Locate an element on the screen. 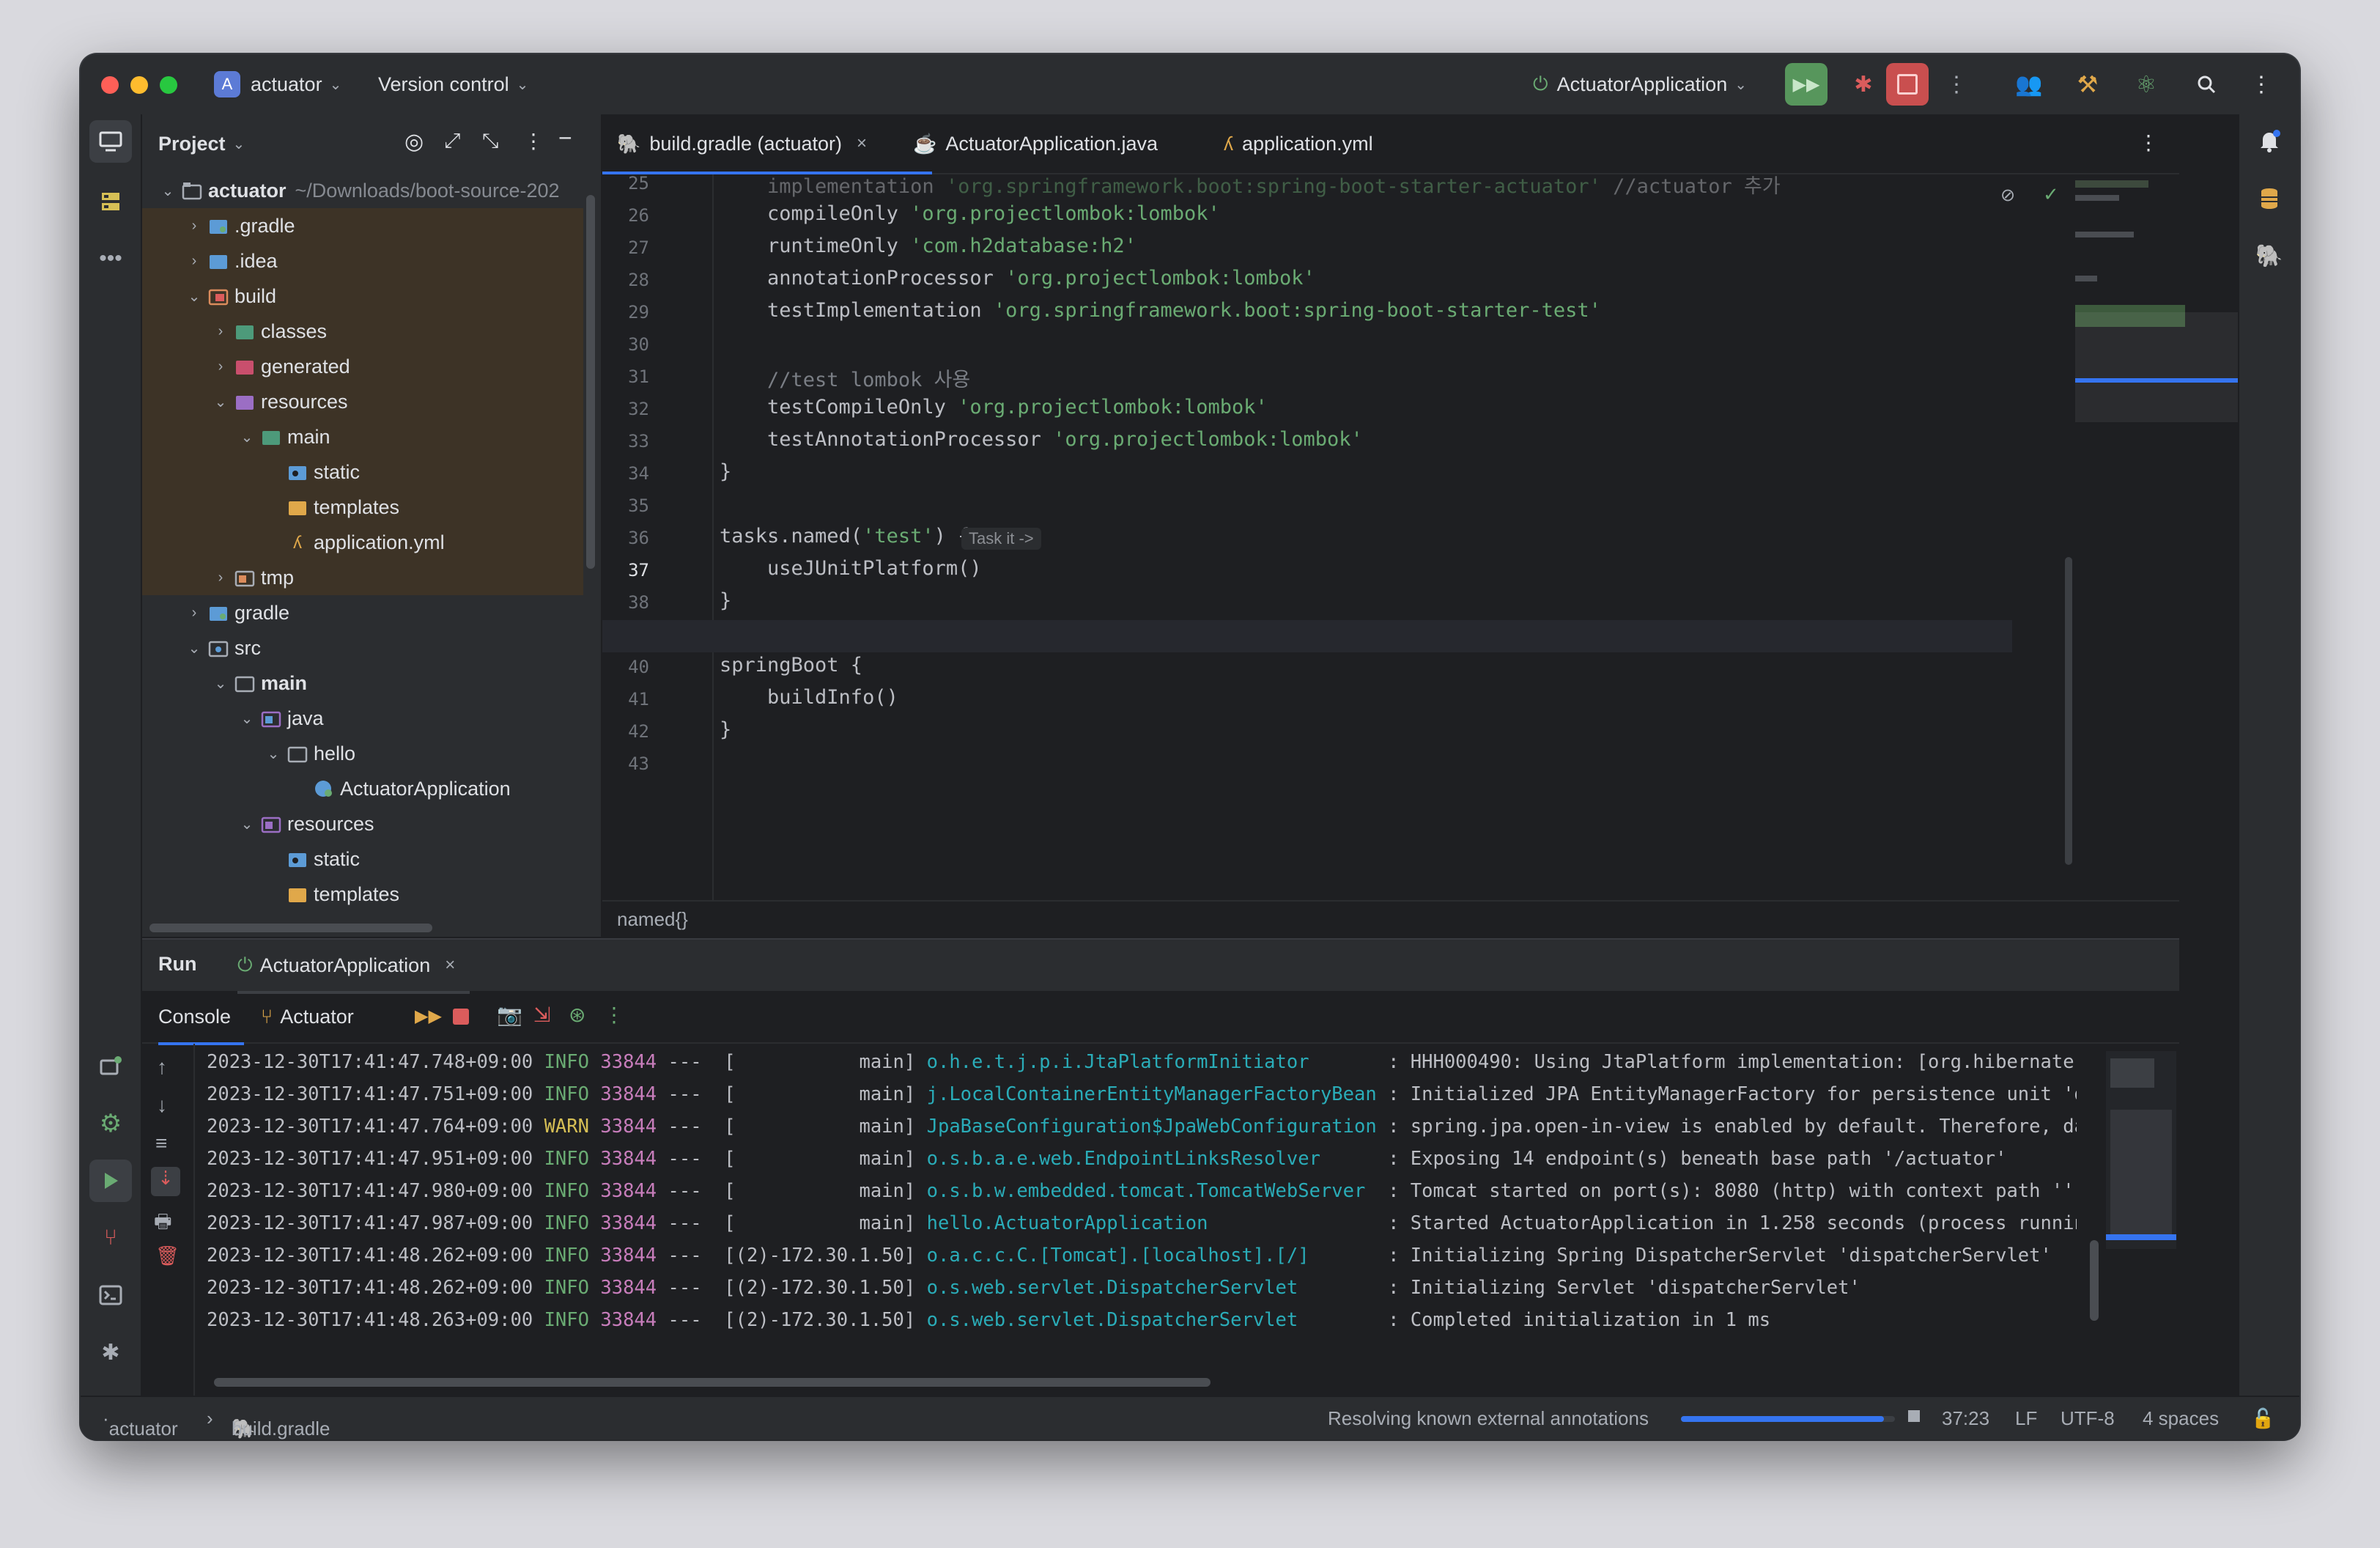 This screenshot has width=2380, height=1548. background-task-label: Resolving known external annotations is located at coordinates (1488, 1418).